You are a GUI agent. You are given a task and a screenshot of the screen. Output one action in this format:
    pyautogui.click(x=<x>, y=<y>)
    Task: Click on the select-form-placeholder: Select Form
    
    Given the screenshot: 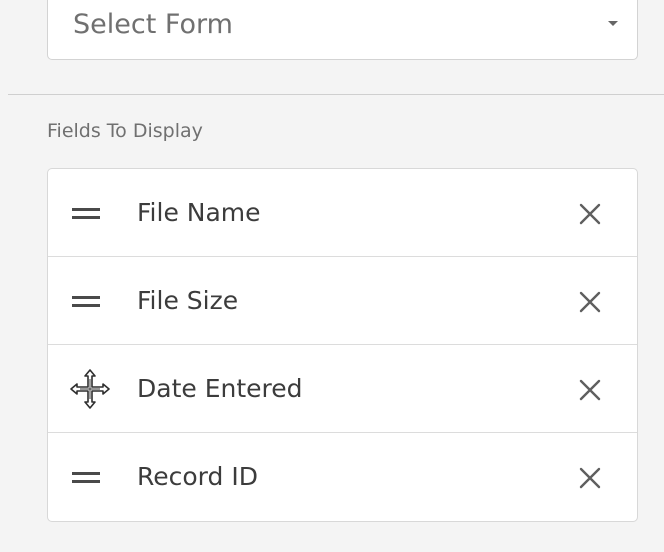 What is the action you would take?
    pyautogui.click(x=153, y=24)
    